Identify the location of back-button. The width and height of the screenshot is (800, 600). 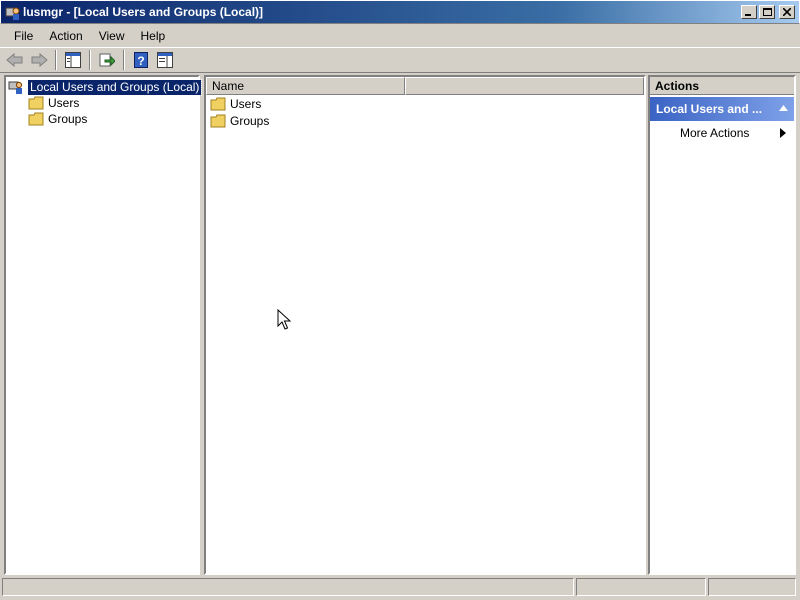
(15, 60).